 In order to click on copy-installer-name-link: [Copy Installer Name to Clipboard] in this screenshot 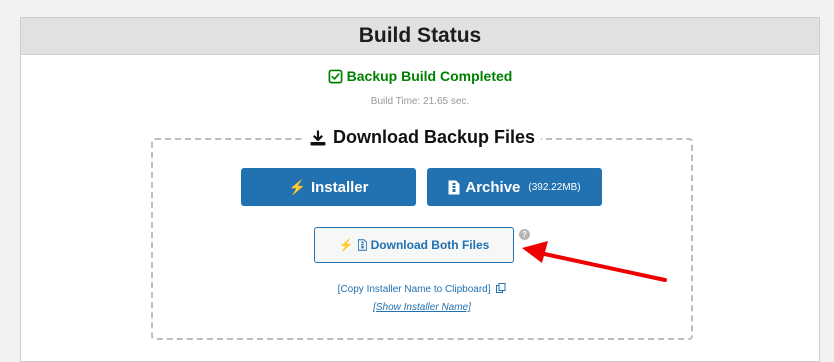, I will do `click(422, 289)`.